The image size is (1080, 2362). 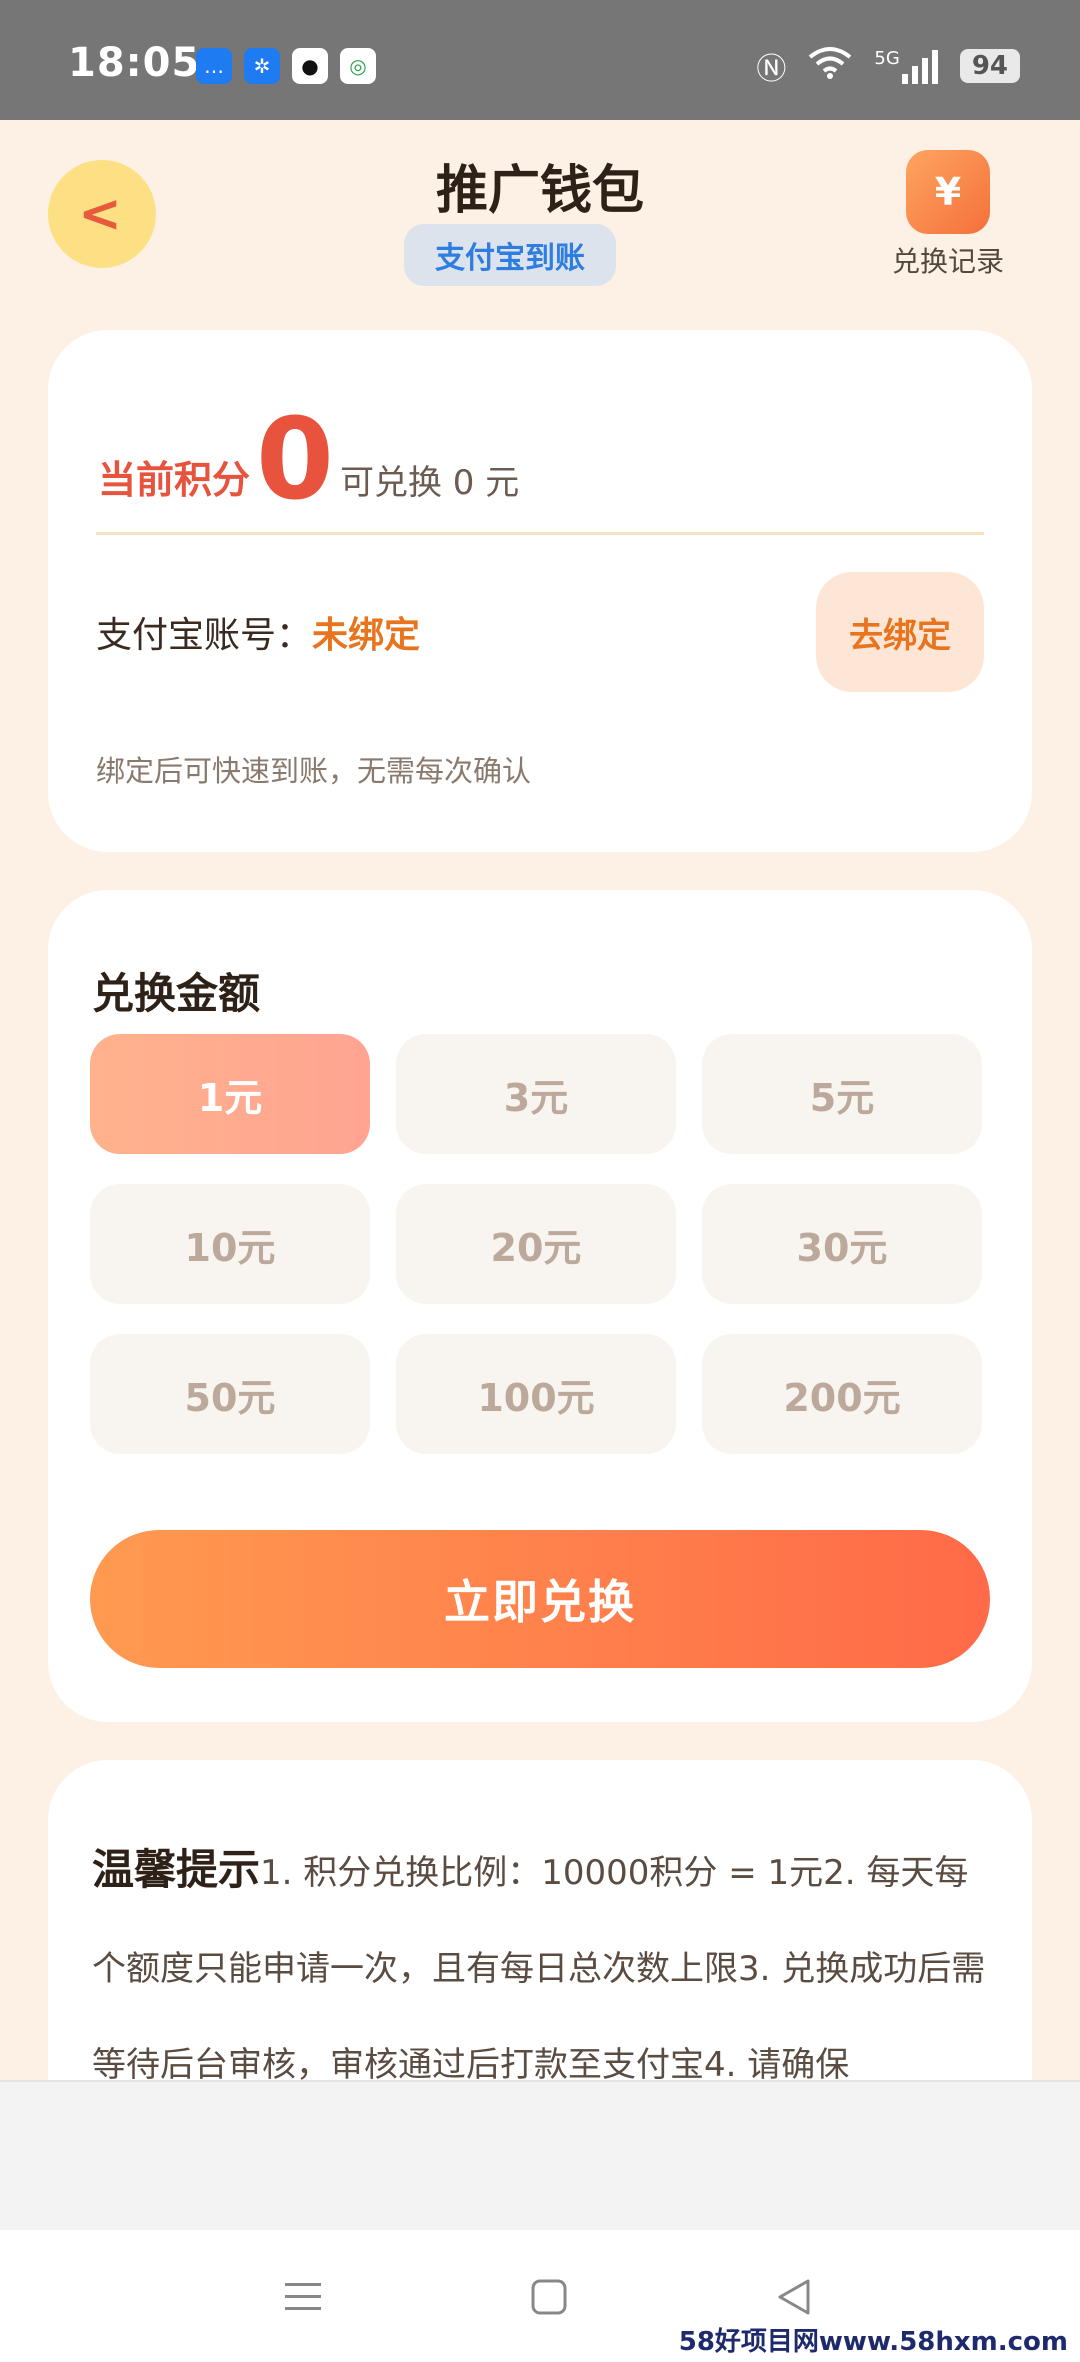 I want to click on amount-grid: 1元 3元 5元 10元 20元 30元 50元 100元 200元, so click(x=536, y=1244).